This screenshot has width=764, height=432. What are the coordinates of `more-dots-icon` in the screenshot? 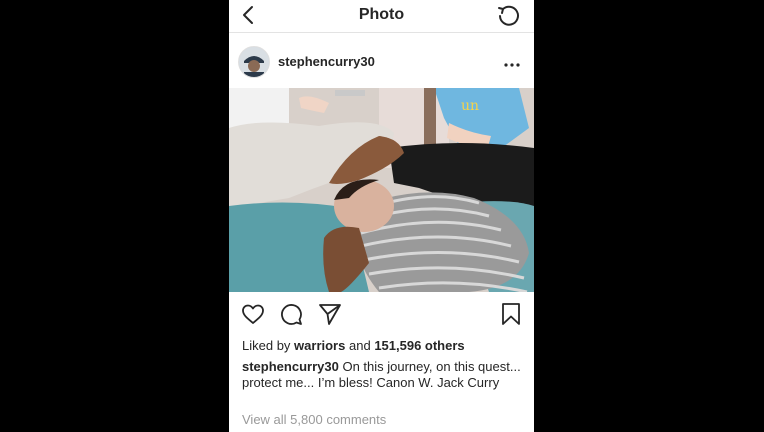 It's located at (512, 61).